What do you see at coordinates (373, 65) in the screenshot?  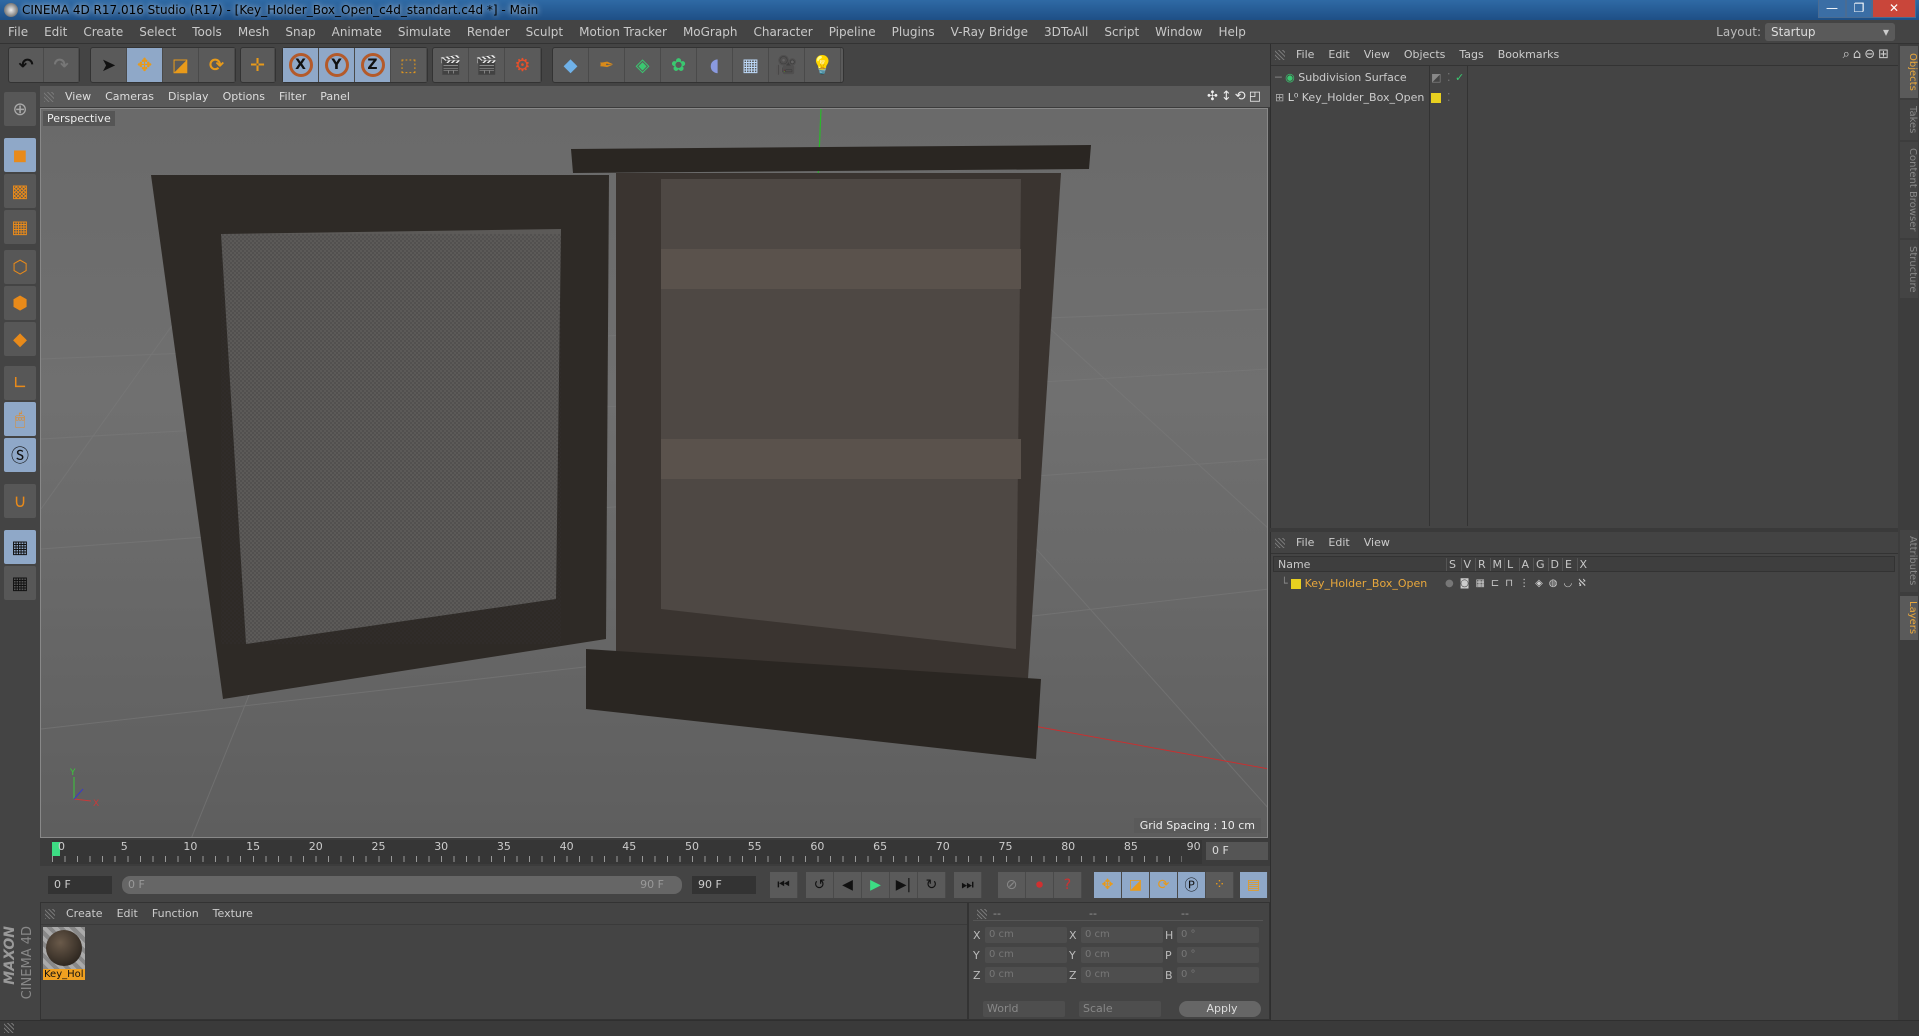 I see `z-axis-lock: Z` at bounding box center [373, 65].